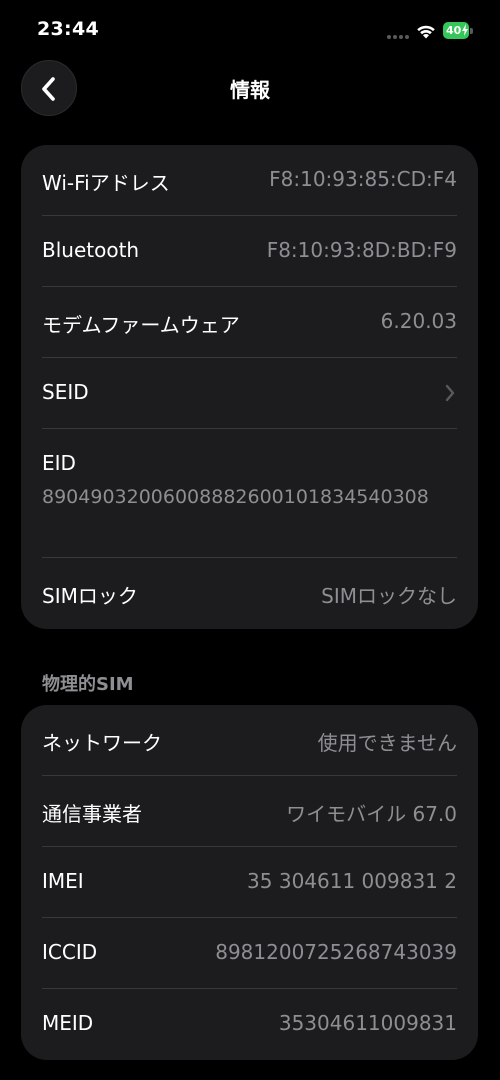 The width and height of the screenshot is (500, 1080). Describe the element at coordinates (249, 180) in the screenshot. I see `wifi-address-row: Wi-Fiアドレス F8:10:93:85:CD:F4` at that location.